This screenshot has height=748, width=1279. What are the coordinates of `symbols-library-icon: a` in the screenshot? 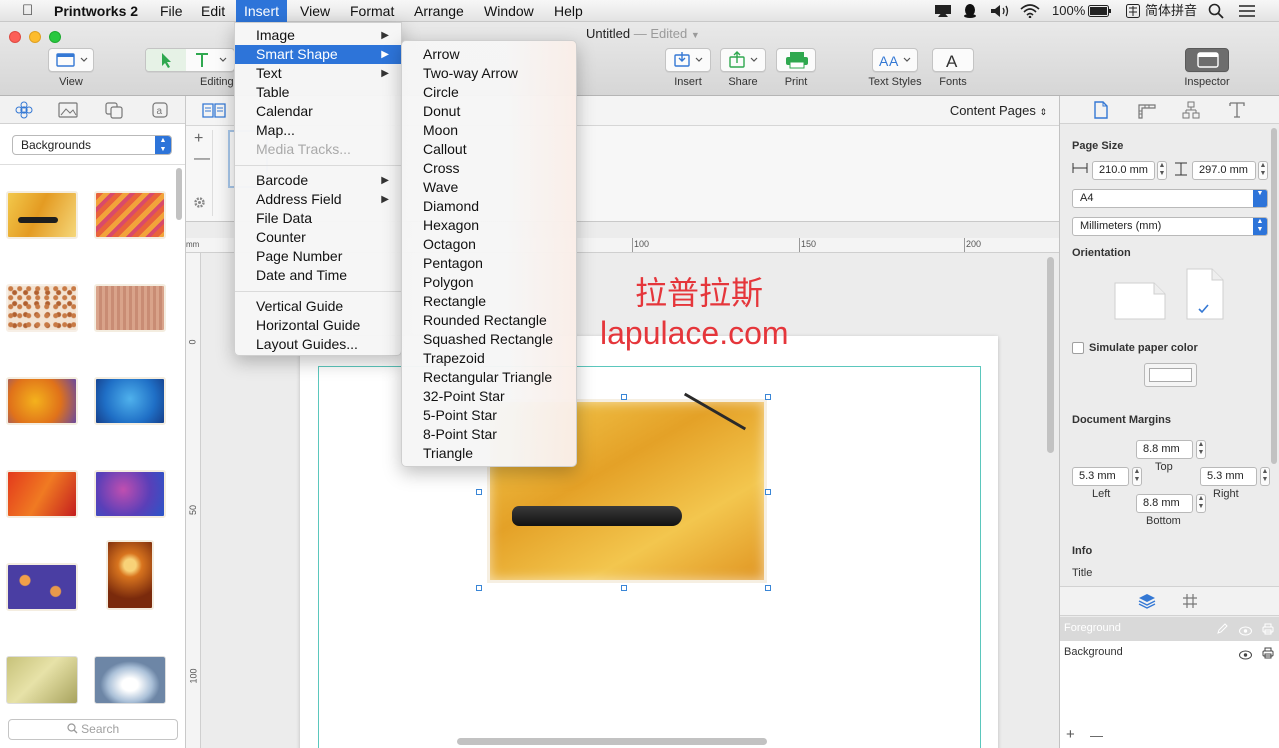 It's located at (160, 111).